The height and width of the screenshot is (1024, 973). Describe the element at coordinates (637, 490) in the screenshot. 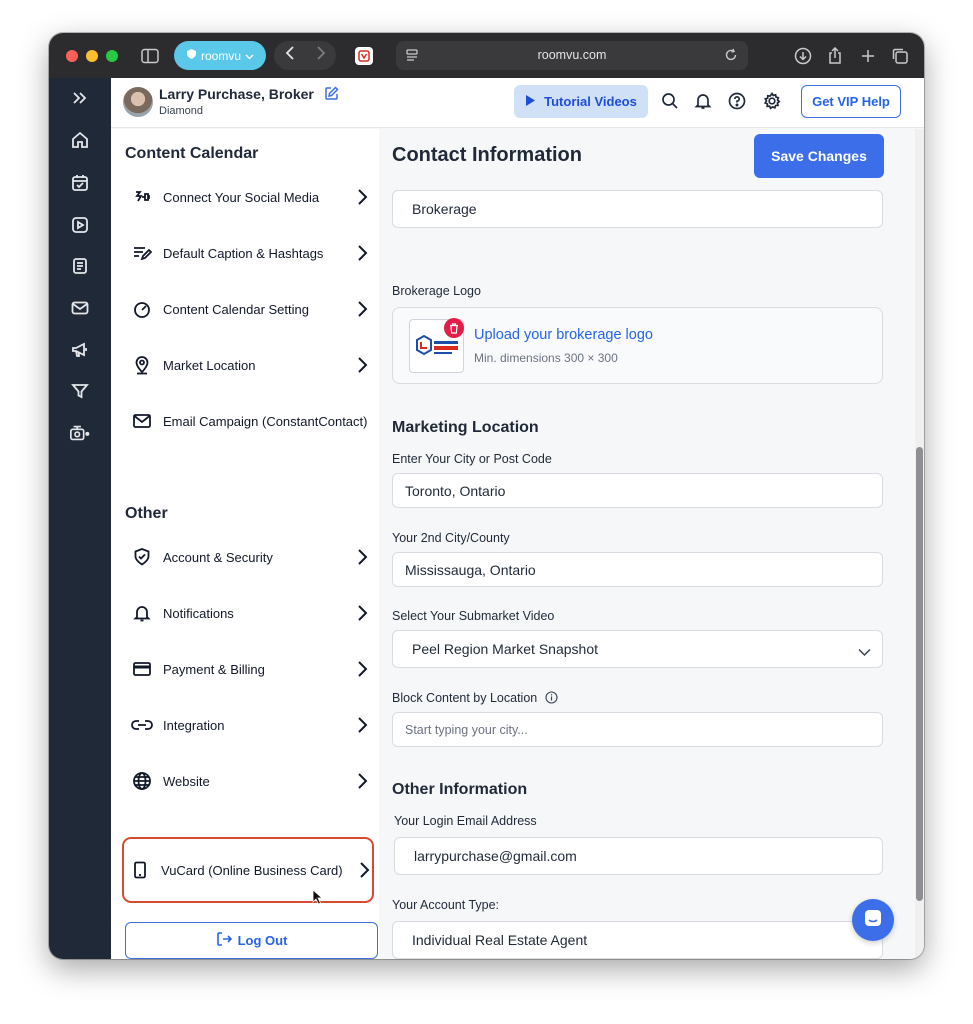

I see `city-input: Toronto, Ontario` at that location.